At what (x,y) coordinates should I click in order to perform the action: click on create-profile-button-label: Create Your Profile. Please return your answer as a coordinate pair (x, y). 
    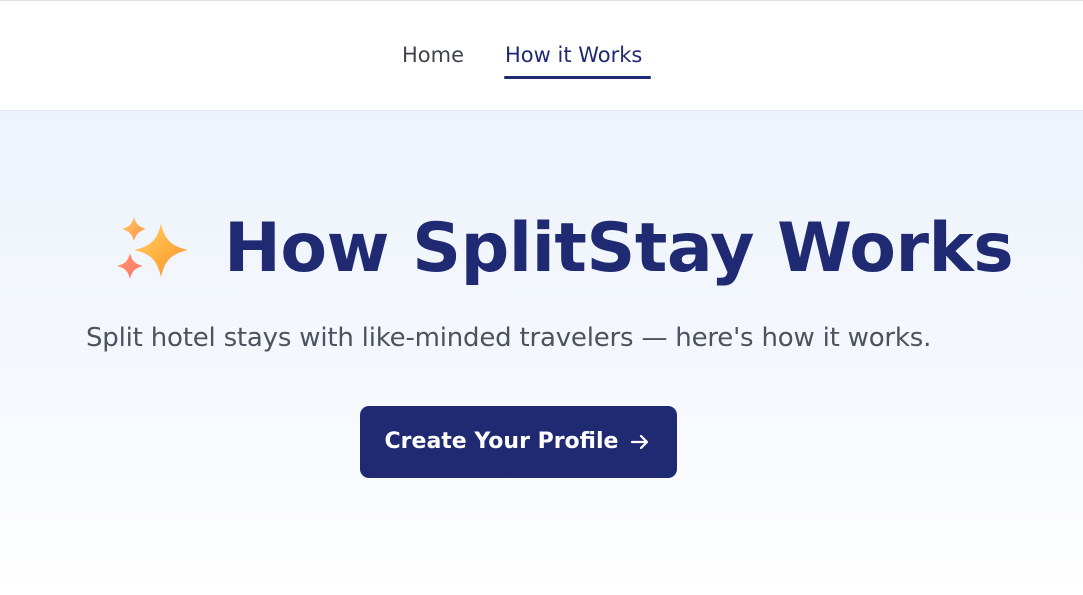
    Looking at the image, I should click on (501, 441).